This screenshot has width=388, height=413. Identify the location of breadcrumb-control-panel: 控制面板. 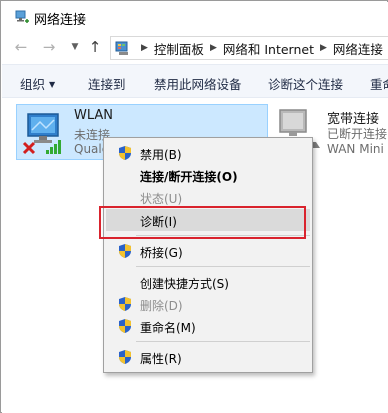
(179, 48).